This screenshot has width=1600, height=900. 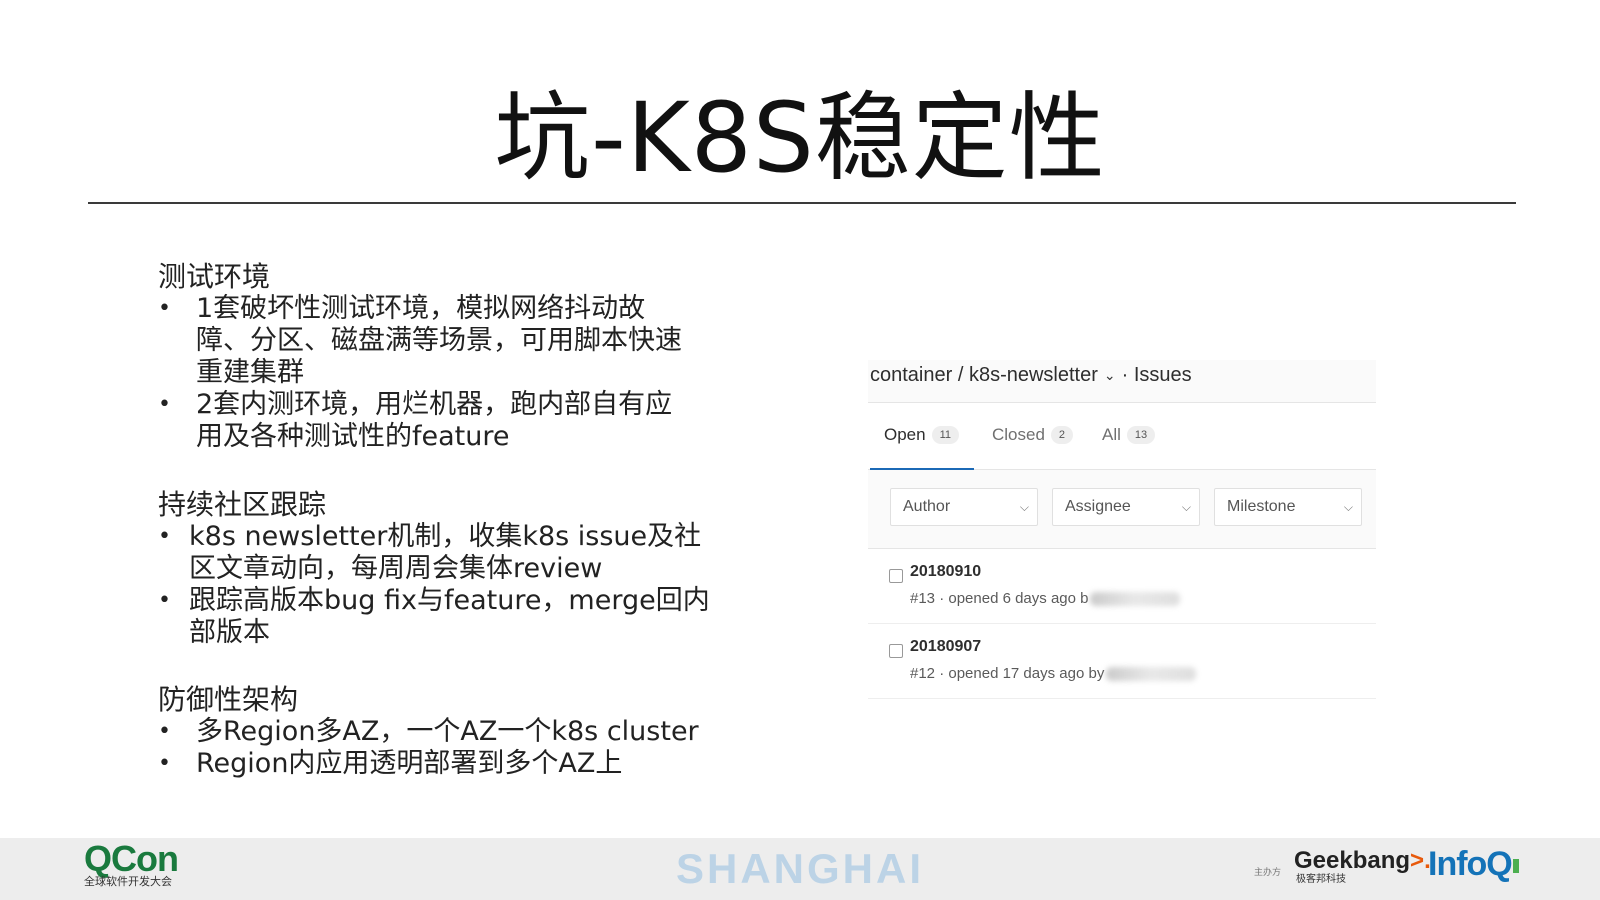 I want to click on tab-all: All 13, so click(x=1129, y=435).